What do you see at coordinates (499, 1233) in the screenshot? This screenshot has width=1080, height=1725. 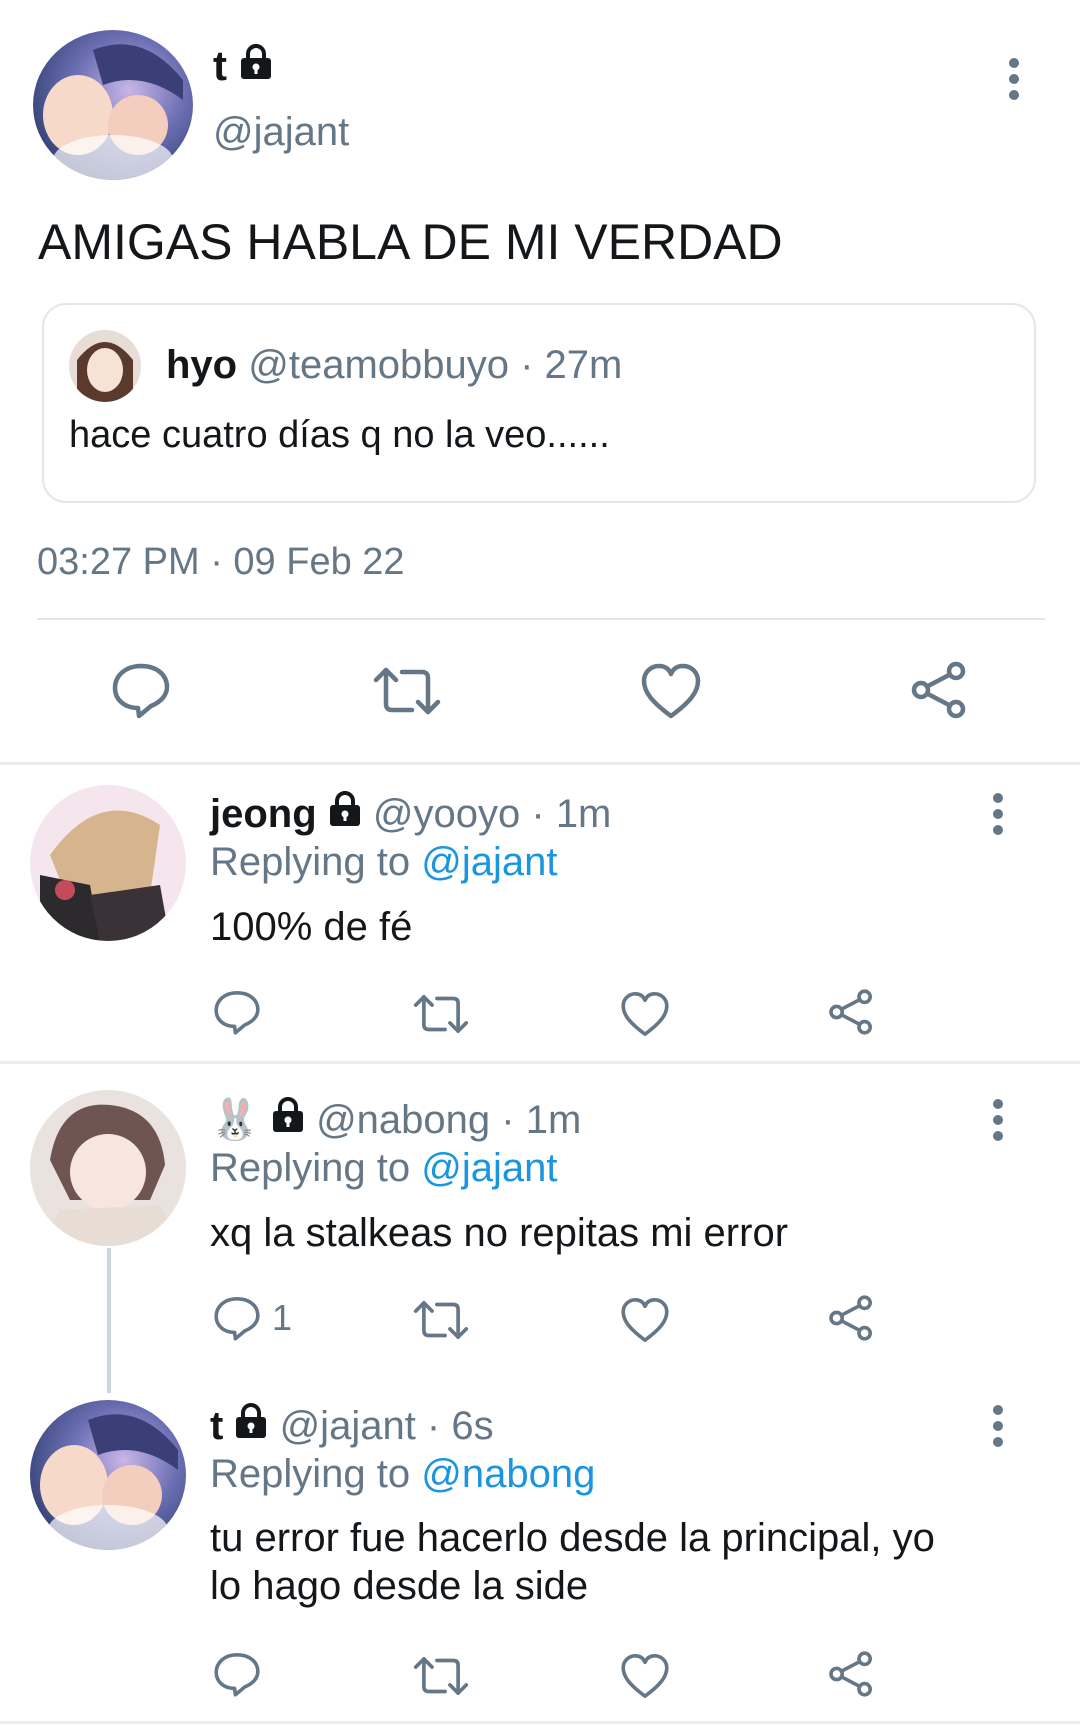 I see `reply-text: xq la stalkeas no repitas mi error` at bounding box center [499, 1233].